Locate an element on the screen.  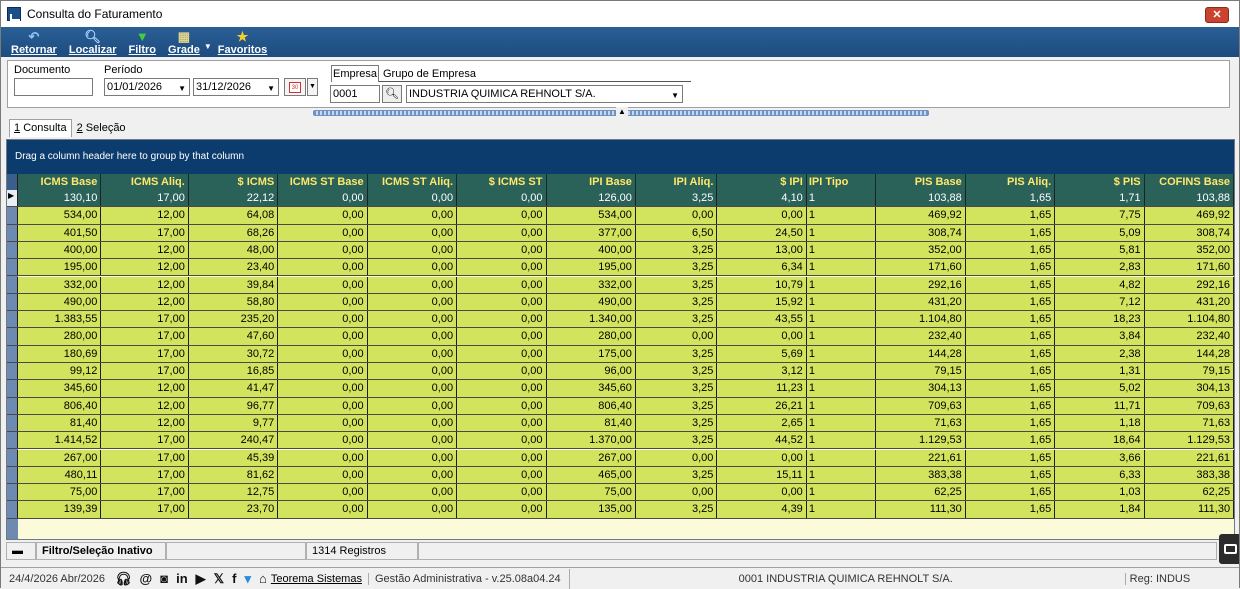
table-cell: 18,23 is located at coordinates (1100, 319).